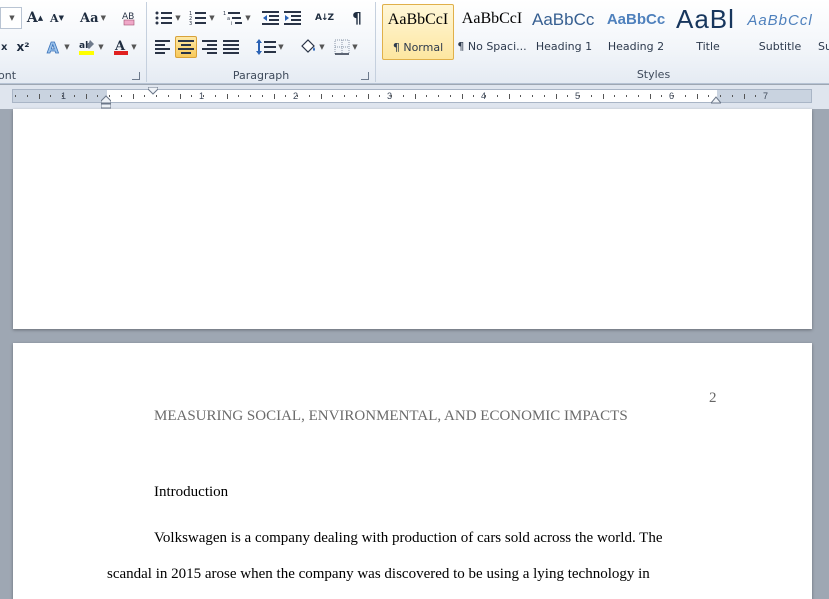 The width and height of the screenshot is (829, 599). I want to click on clear-formatting-button: AB, so click(129, 18).